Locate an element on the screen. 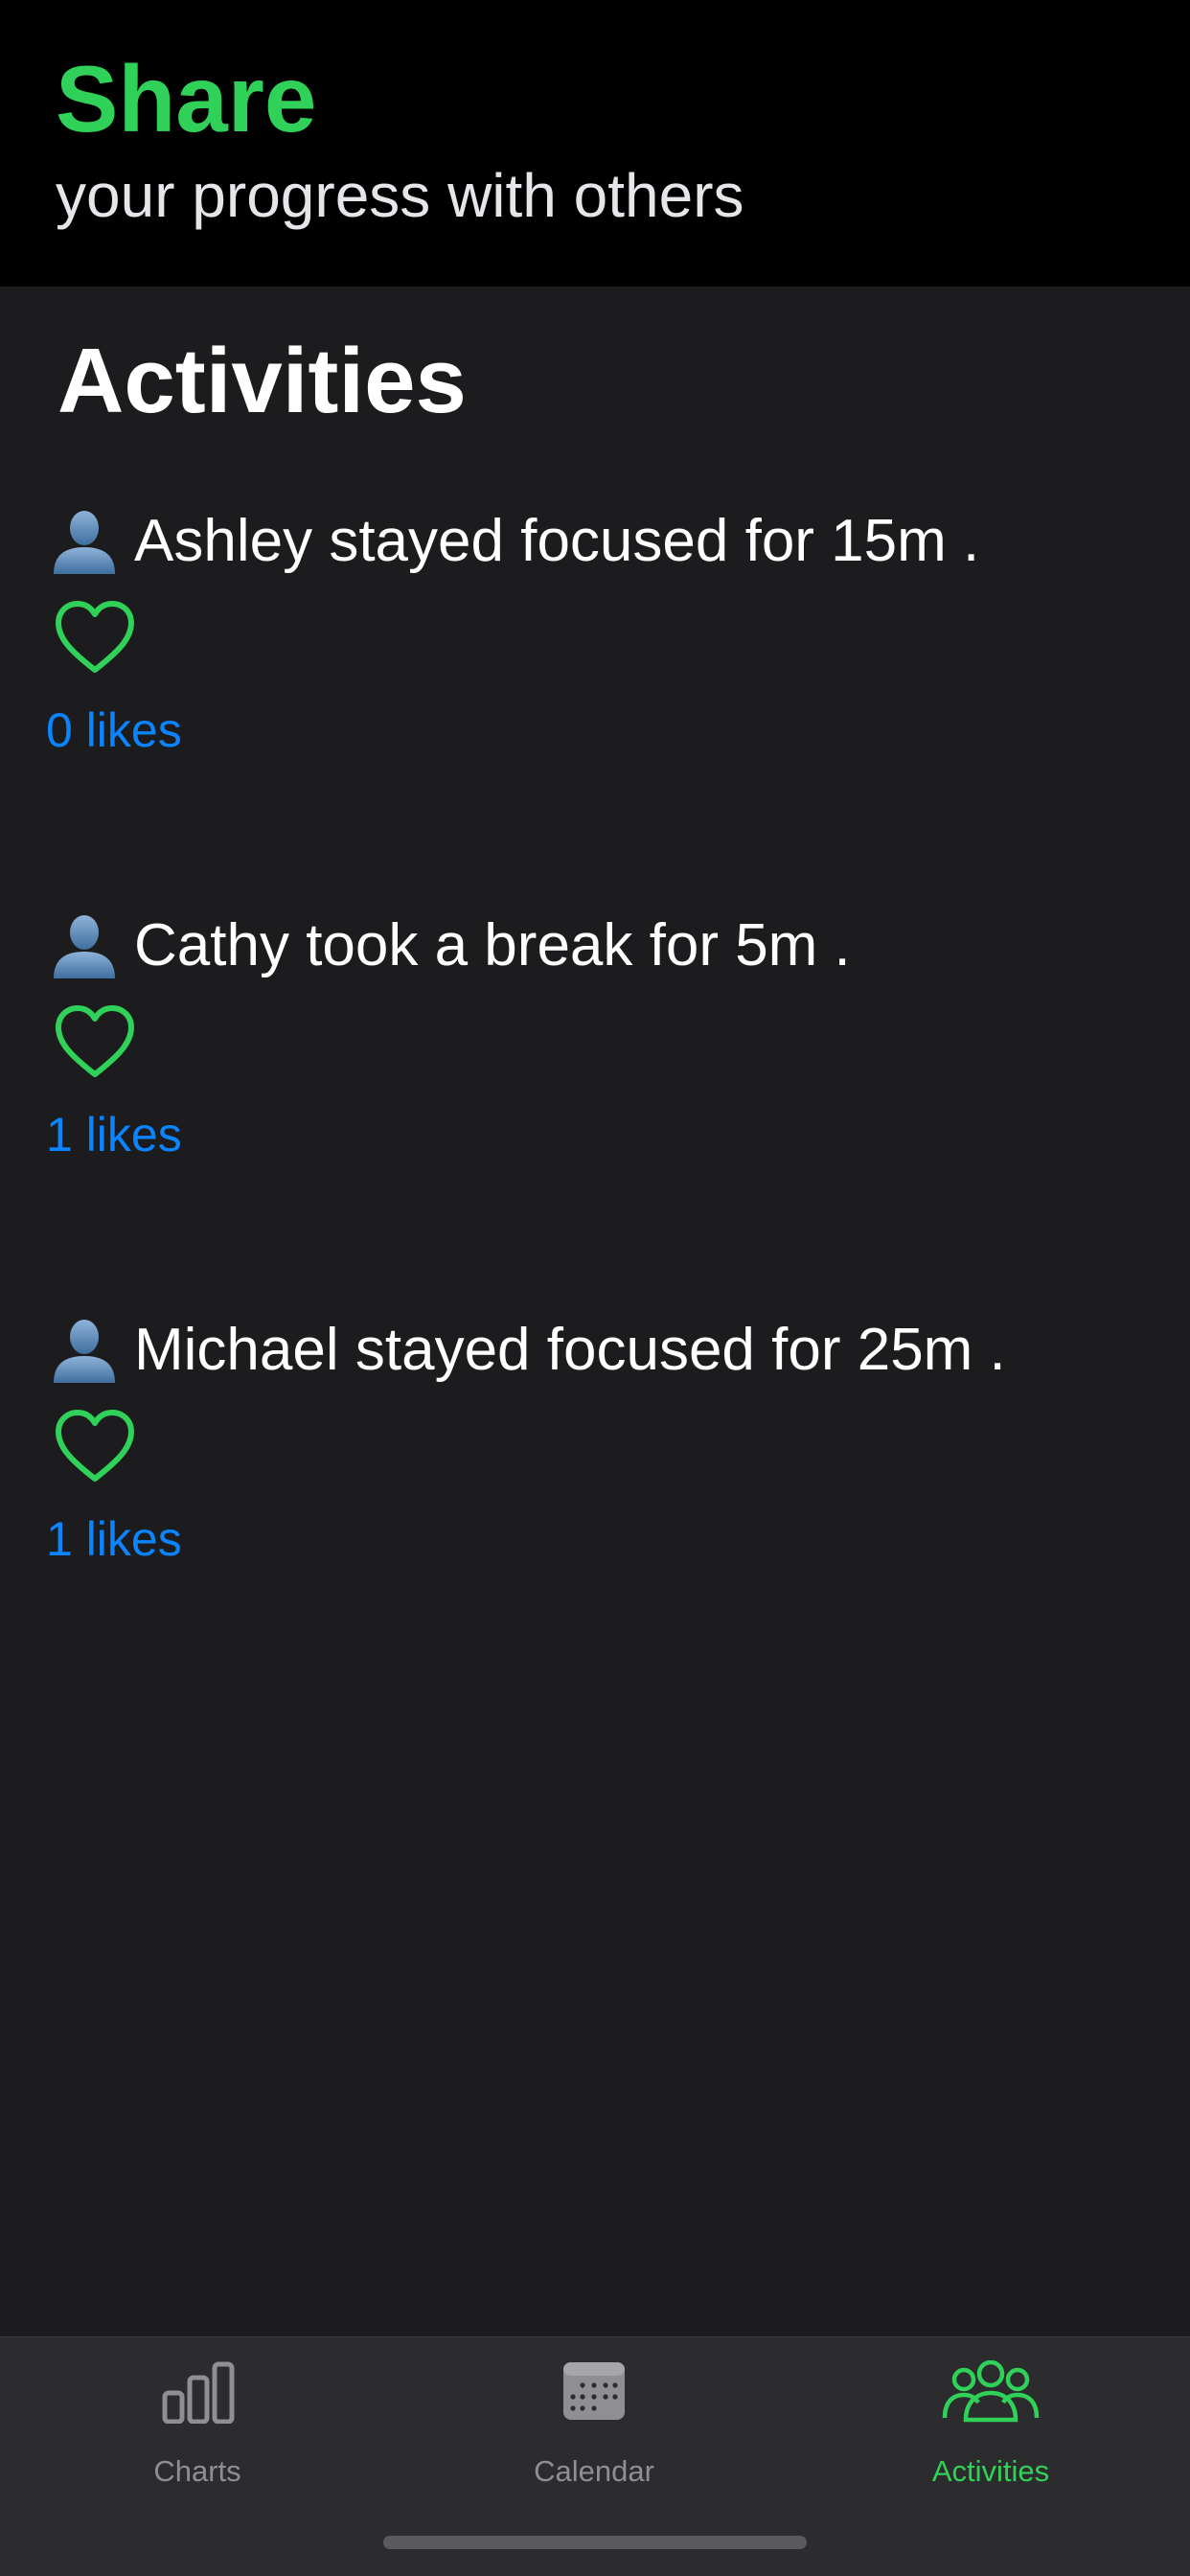 The image size is (1190, 2576). activity-item: Michael stayed focused for 25m . 1 likes is located at coordinates (595, 1484).